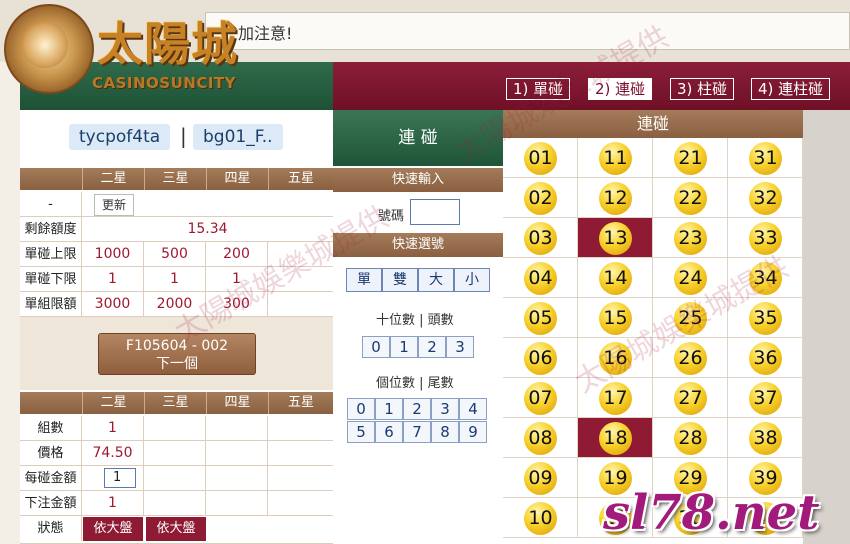 This screenshot has width=850, height=544. Describe the element at coordinates (615, 358) in the screenshot. I see `number-cell-16: 16` at that location.